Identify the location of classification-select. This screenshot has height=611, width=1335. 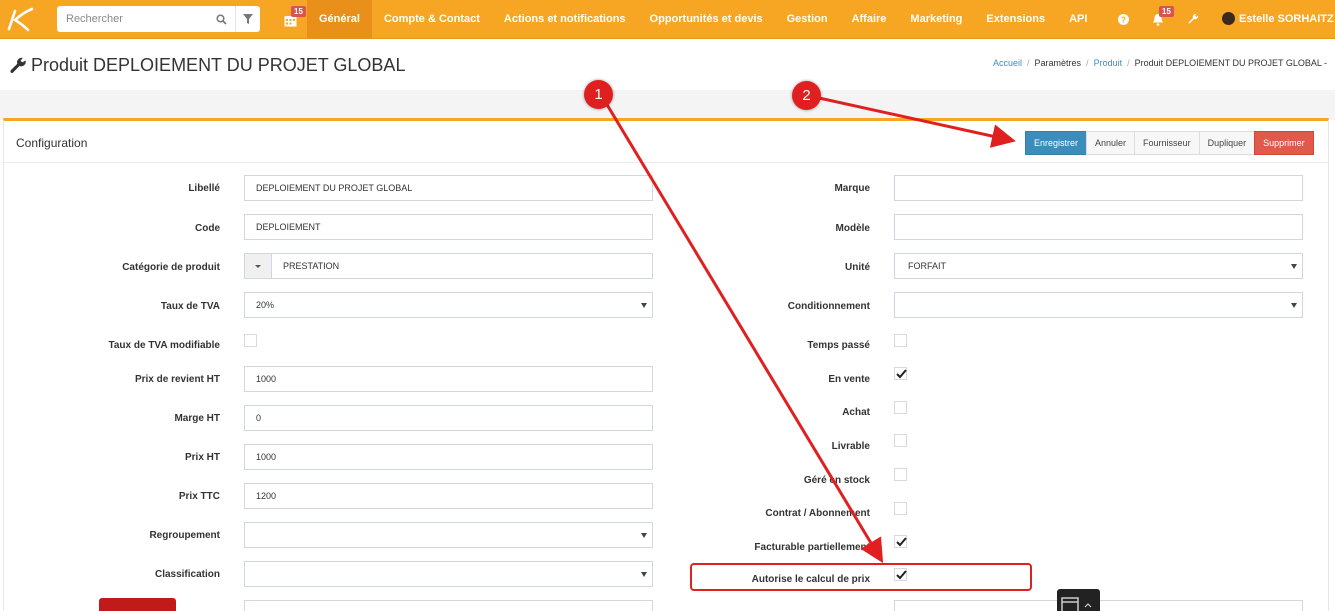
(448, 574).